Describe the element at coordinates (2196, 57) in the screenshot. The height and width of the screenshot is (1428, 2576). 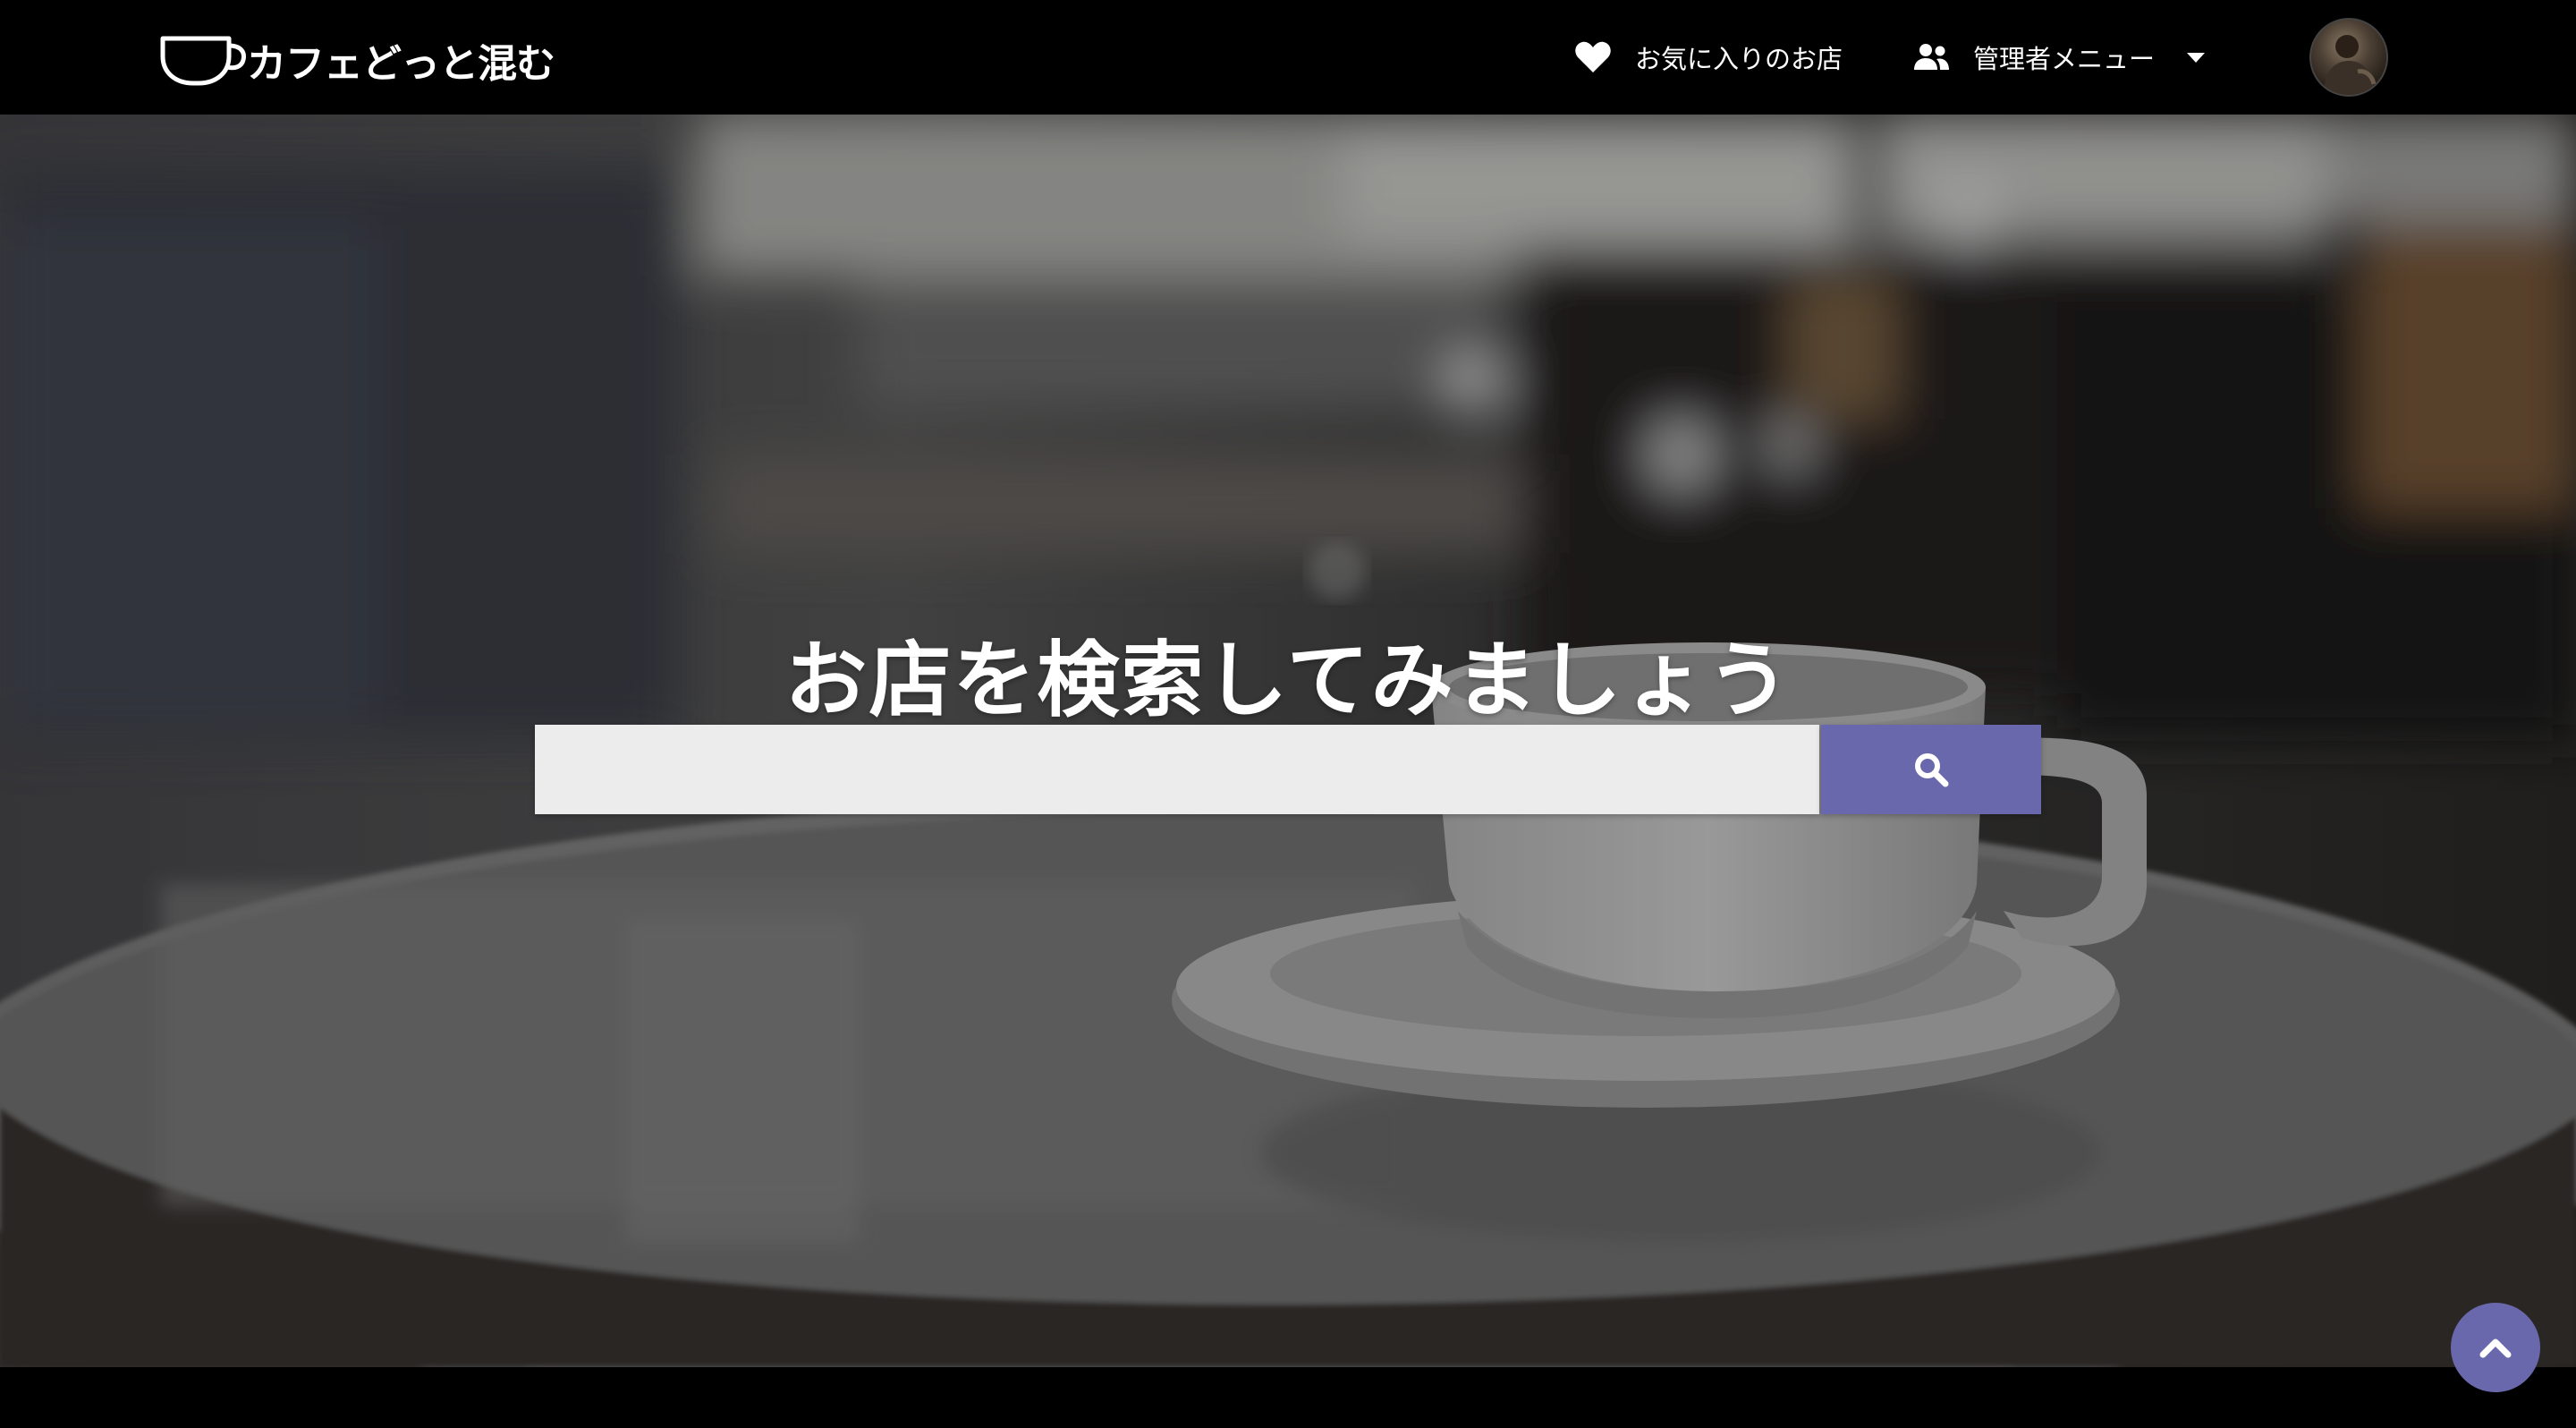
I see `caret-down-icon` at that location.